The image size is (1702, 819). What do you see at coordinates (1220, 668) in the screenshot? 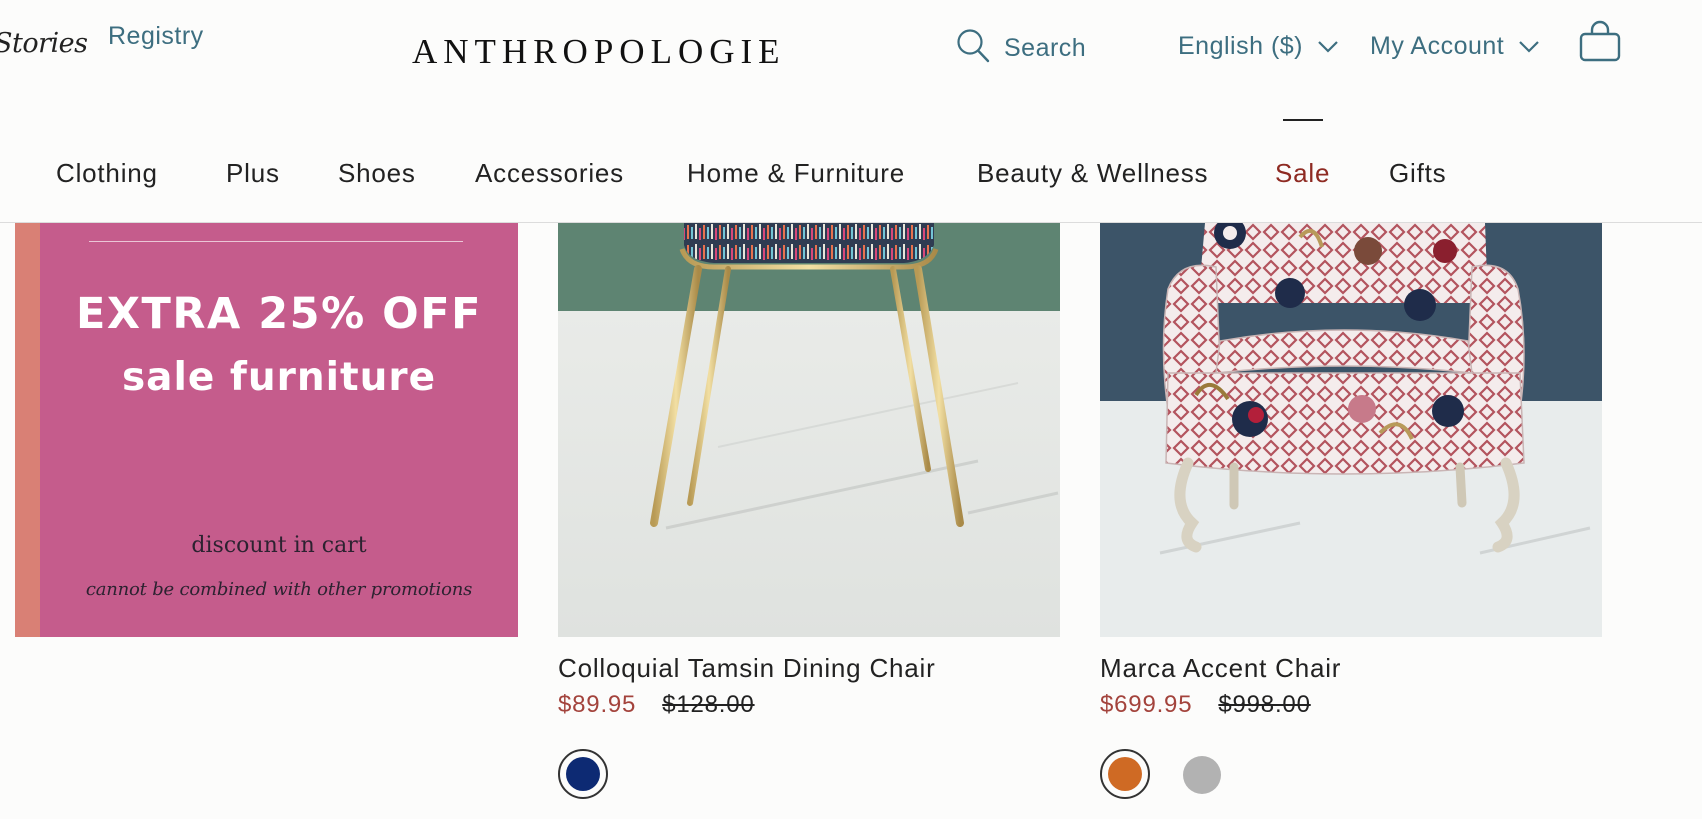
I see `product-name: Marca Accent Chair` at bounding box center [1220, 668].